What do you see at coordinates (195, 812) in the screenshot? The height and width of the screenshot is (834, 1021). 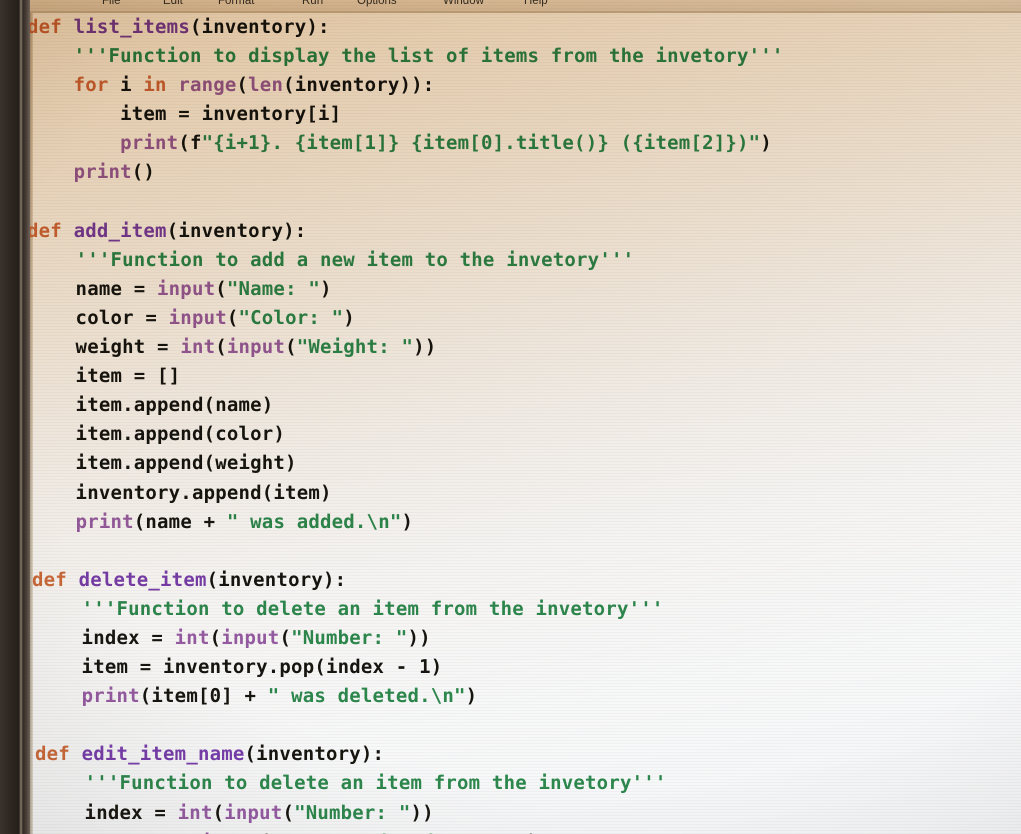 I see `code-token-bi: int` at bounding box center [195, 812].